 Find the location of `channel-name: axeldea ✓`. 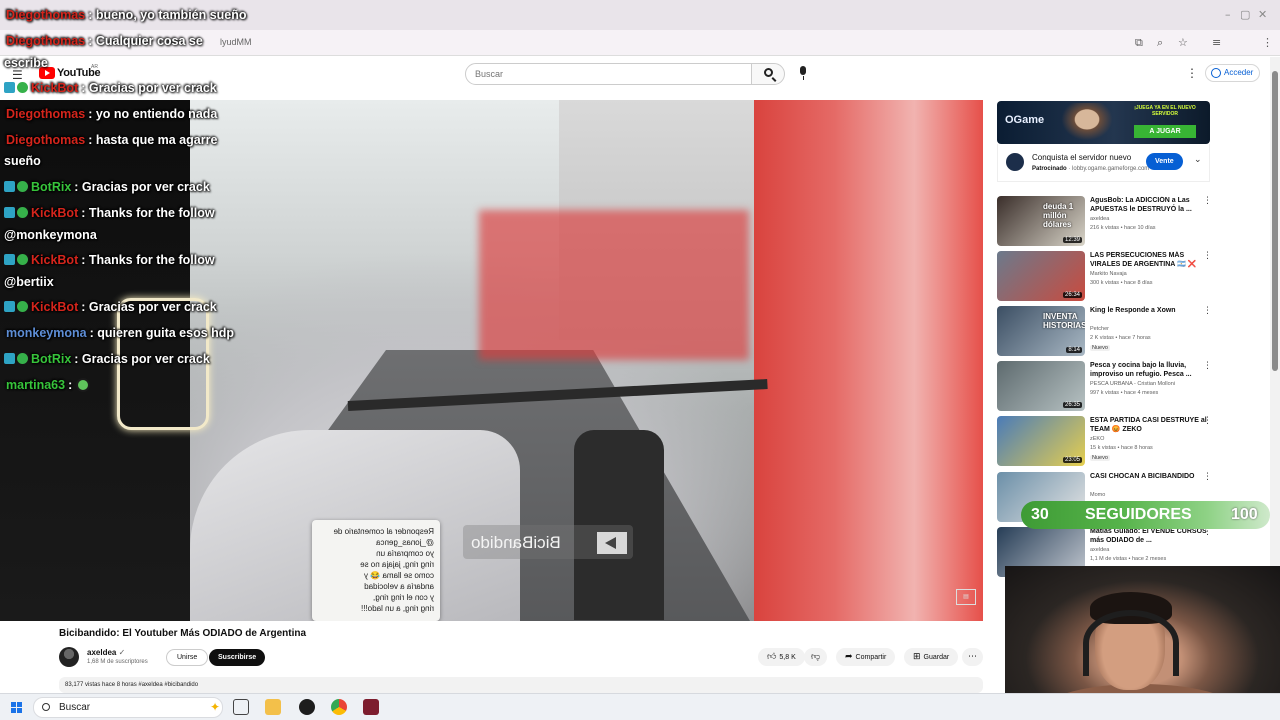

channel-name: axeldea ✓ is located at coordinates (106, 652).